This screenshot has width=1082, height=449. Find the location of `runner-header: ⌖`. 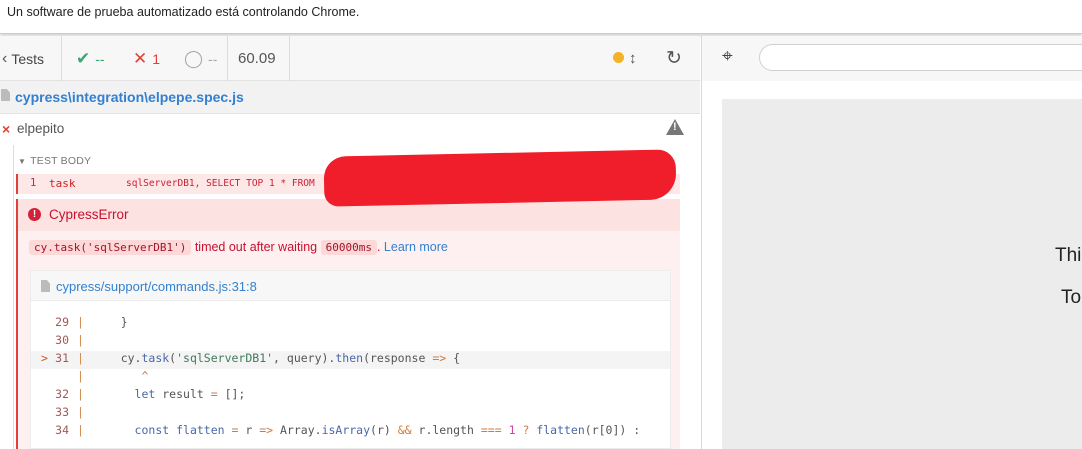

runner-header: ⌖ is located at coordinates (891, 58).